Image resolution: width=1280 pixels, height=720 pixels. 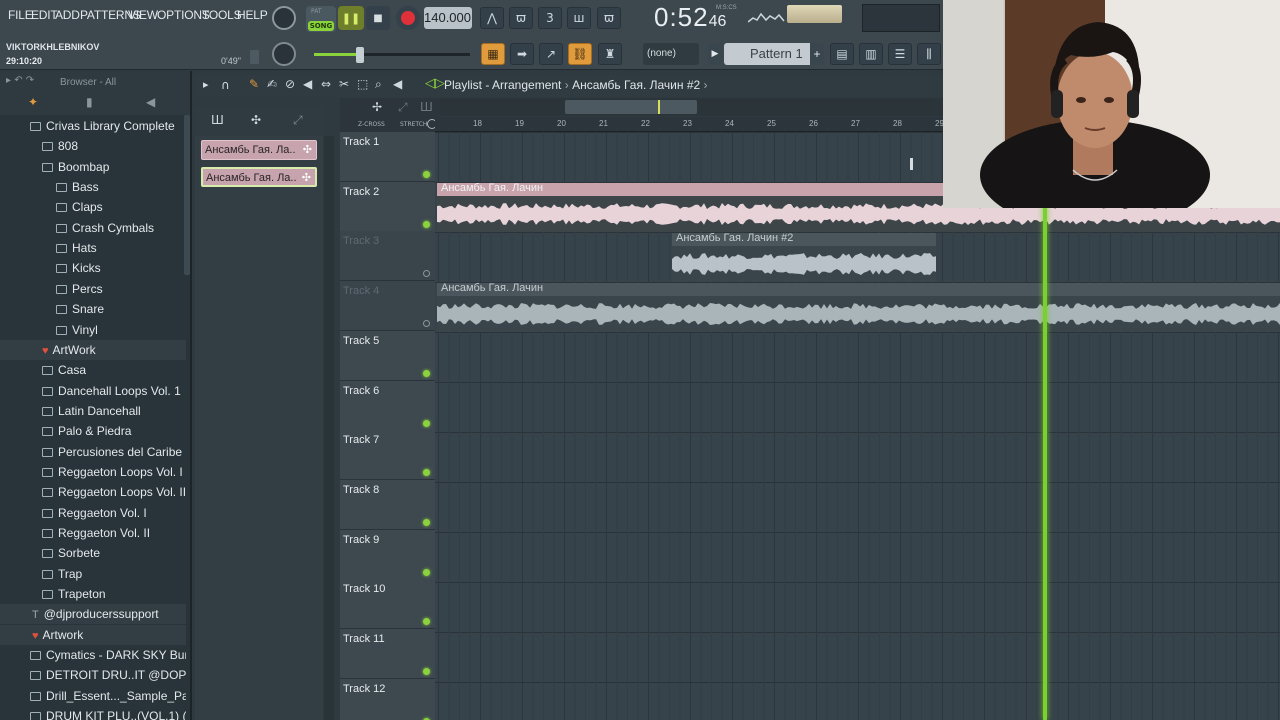 I want to click on browser-item: Latin Dancehall, so click(x=93, y=411).